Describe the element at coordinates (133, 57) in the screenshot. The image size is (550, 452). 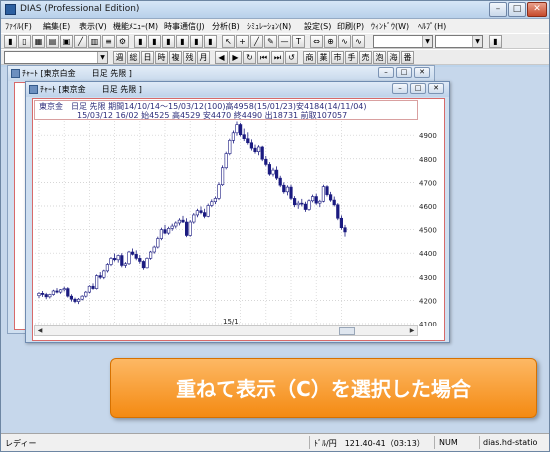
I see `label-1: 総` at that location.